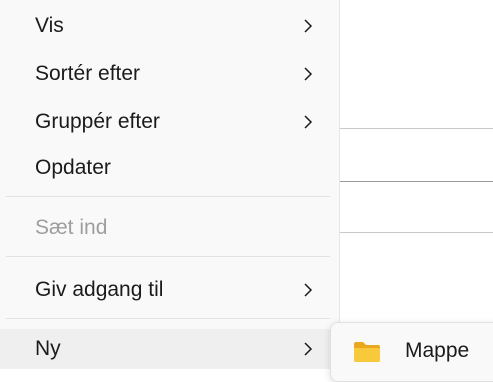 This screenshot has width=493, height=382. Describe the element at coordinates (170, 74) in the screenshot. I see `menu-item-sort-by: Sortér efter` at that location.